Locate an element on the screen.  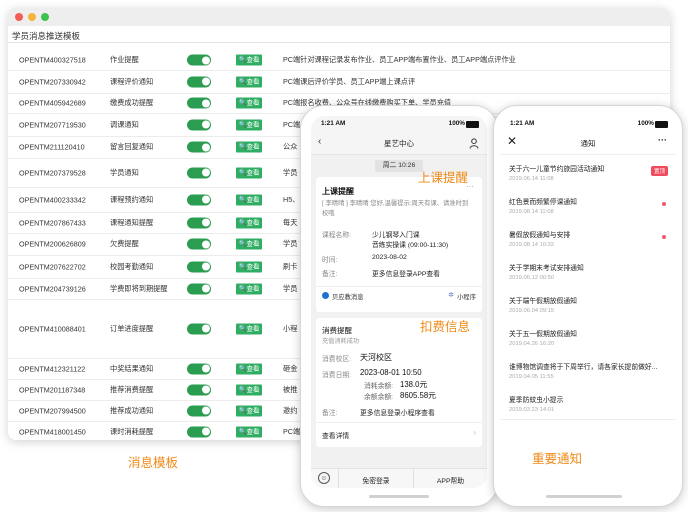
template-description: PC端课后评价学员、员工APP端上课点评 is located at coordinates (349, 81).